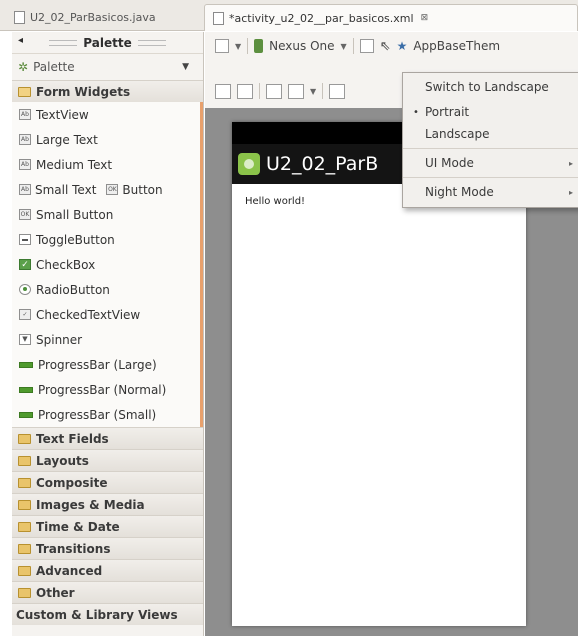  What do you see at coordinates (25, 239) in the screenshot?
I see `togglebutton-icon` at bounding box center [25, 239].